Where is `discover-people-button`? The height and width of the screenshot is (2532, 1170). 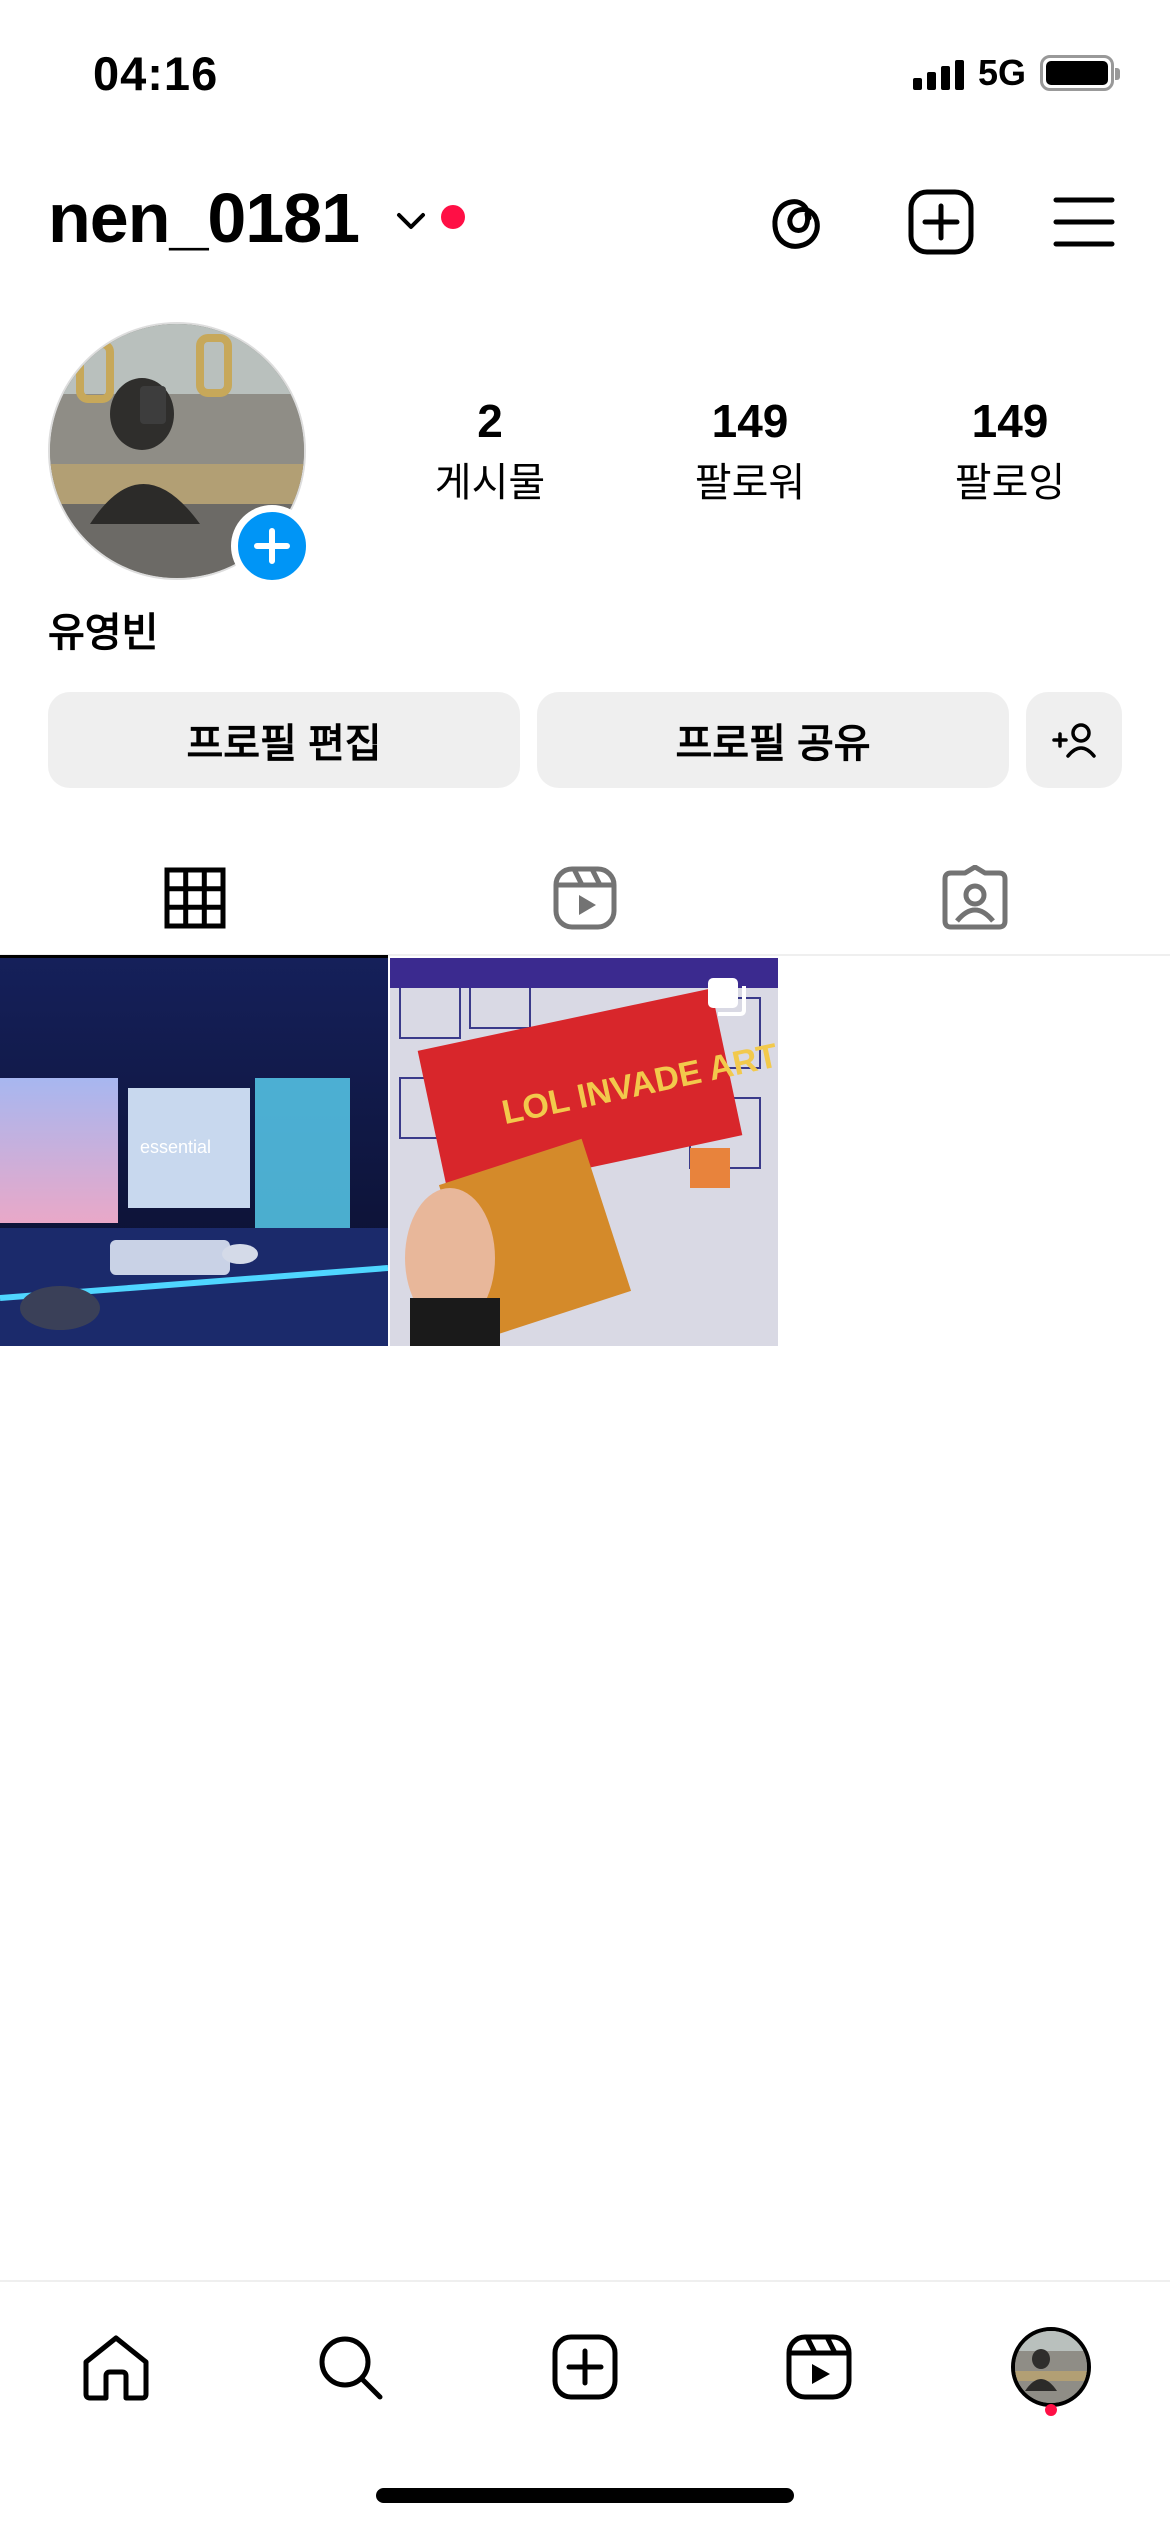 discover-people-button is located at coordinates (1074, 740).